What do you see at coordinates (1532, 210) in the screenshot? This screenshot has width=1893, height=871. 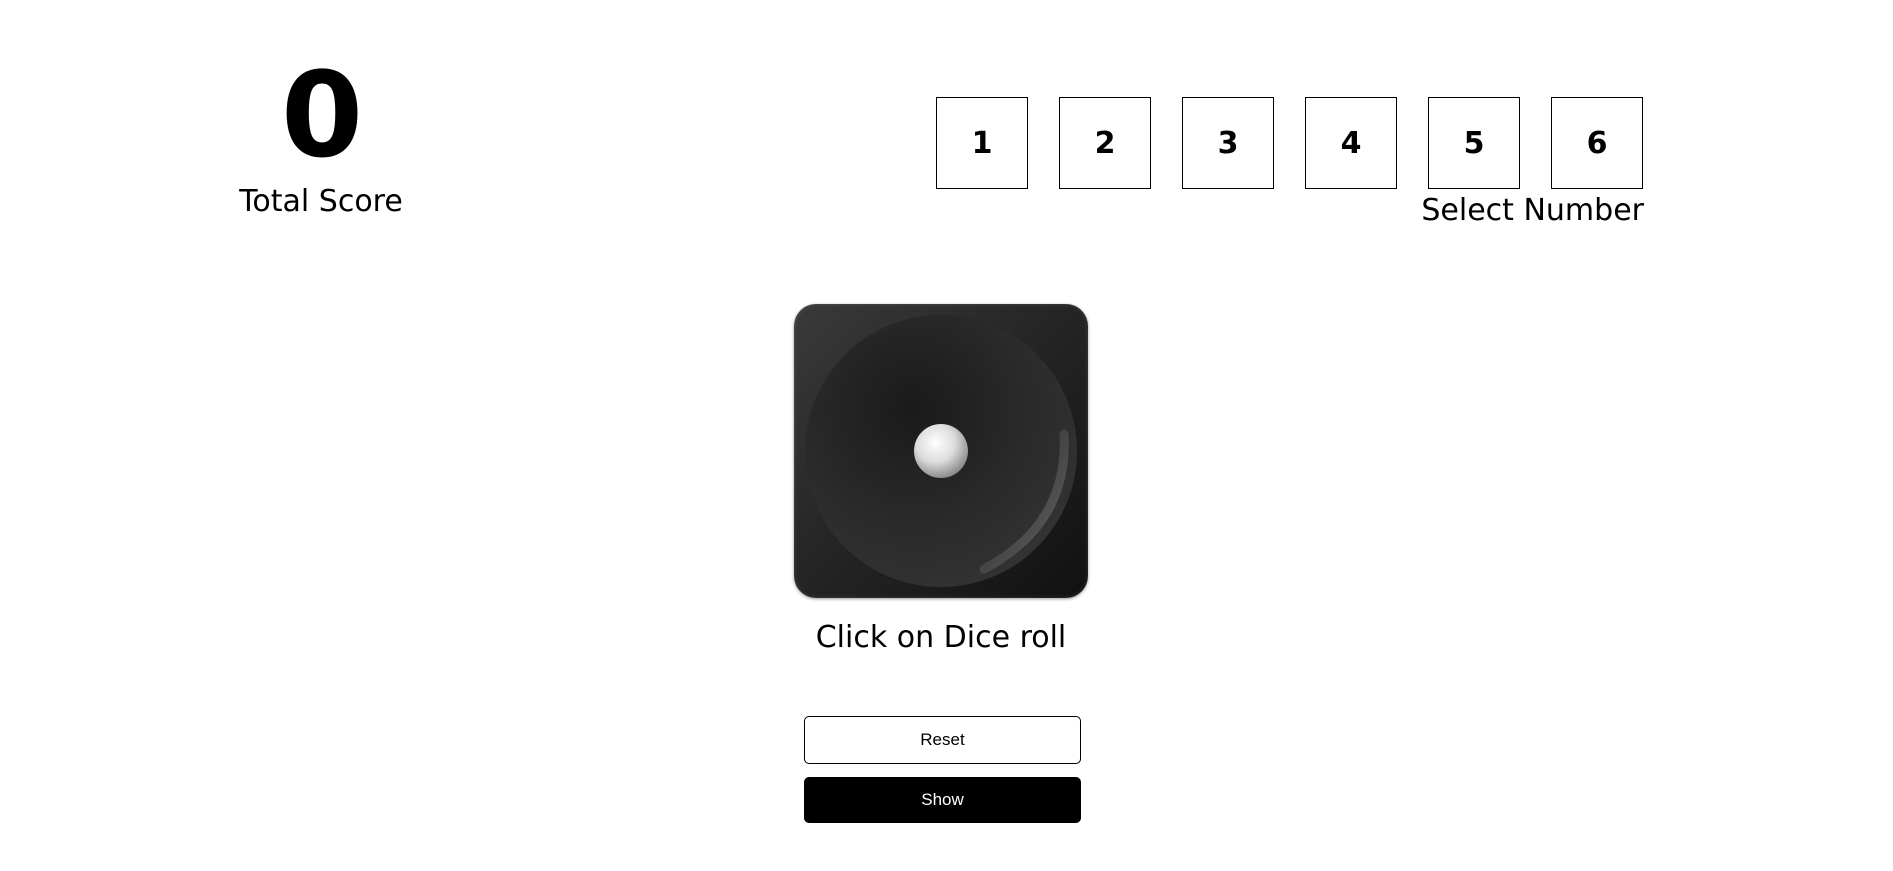 I see `select-number-label: Select Number` at bounding box center [1532, 210].